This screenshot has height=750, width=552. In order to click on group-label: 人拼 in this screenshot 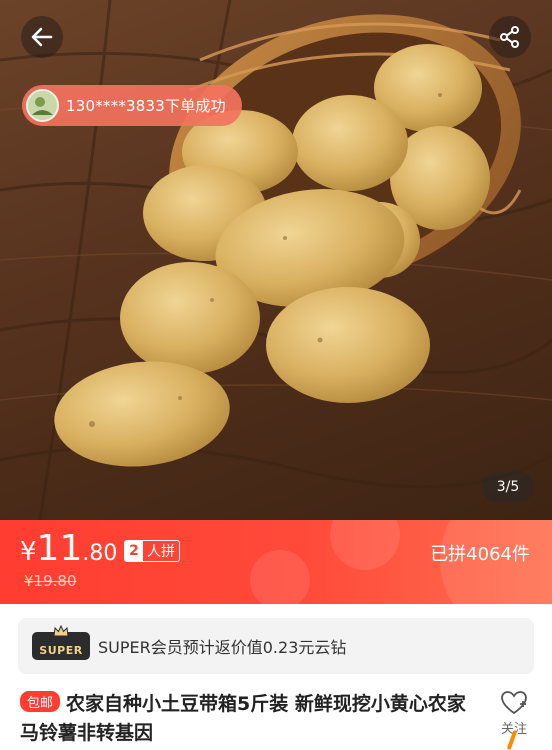, I will do `click(161, 552)`.